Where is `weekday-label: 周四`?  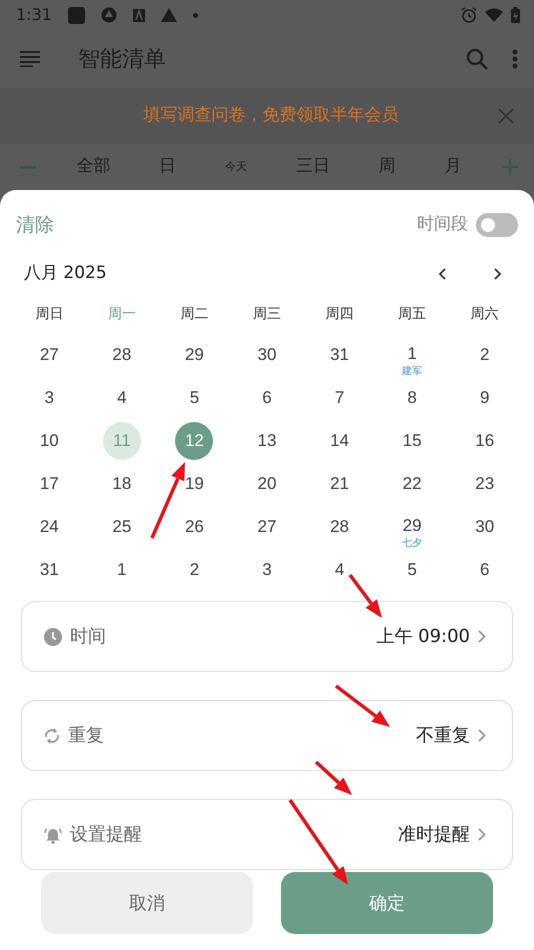 weekday-label: 周四 is located at coordinates (339, 314).